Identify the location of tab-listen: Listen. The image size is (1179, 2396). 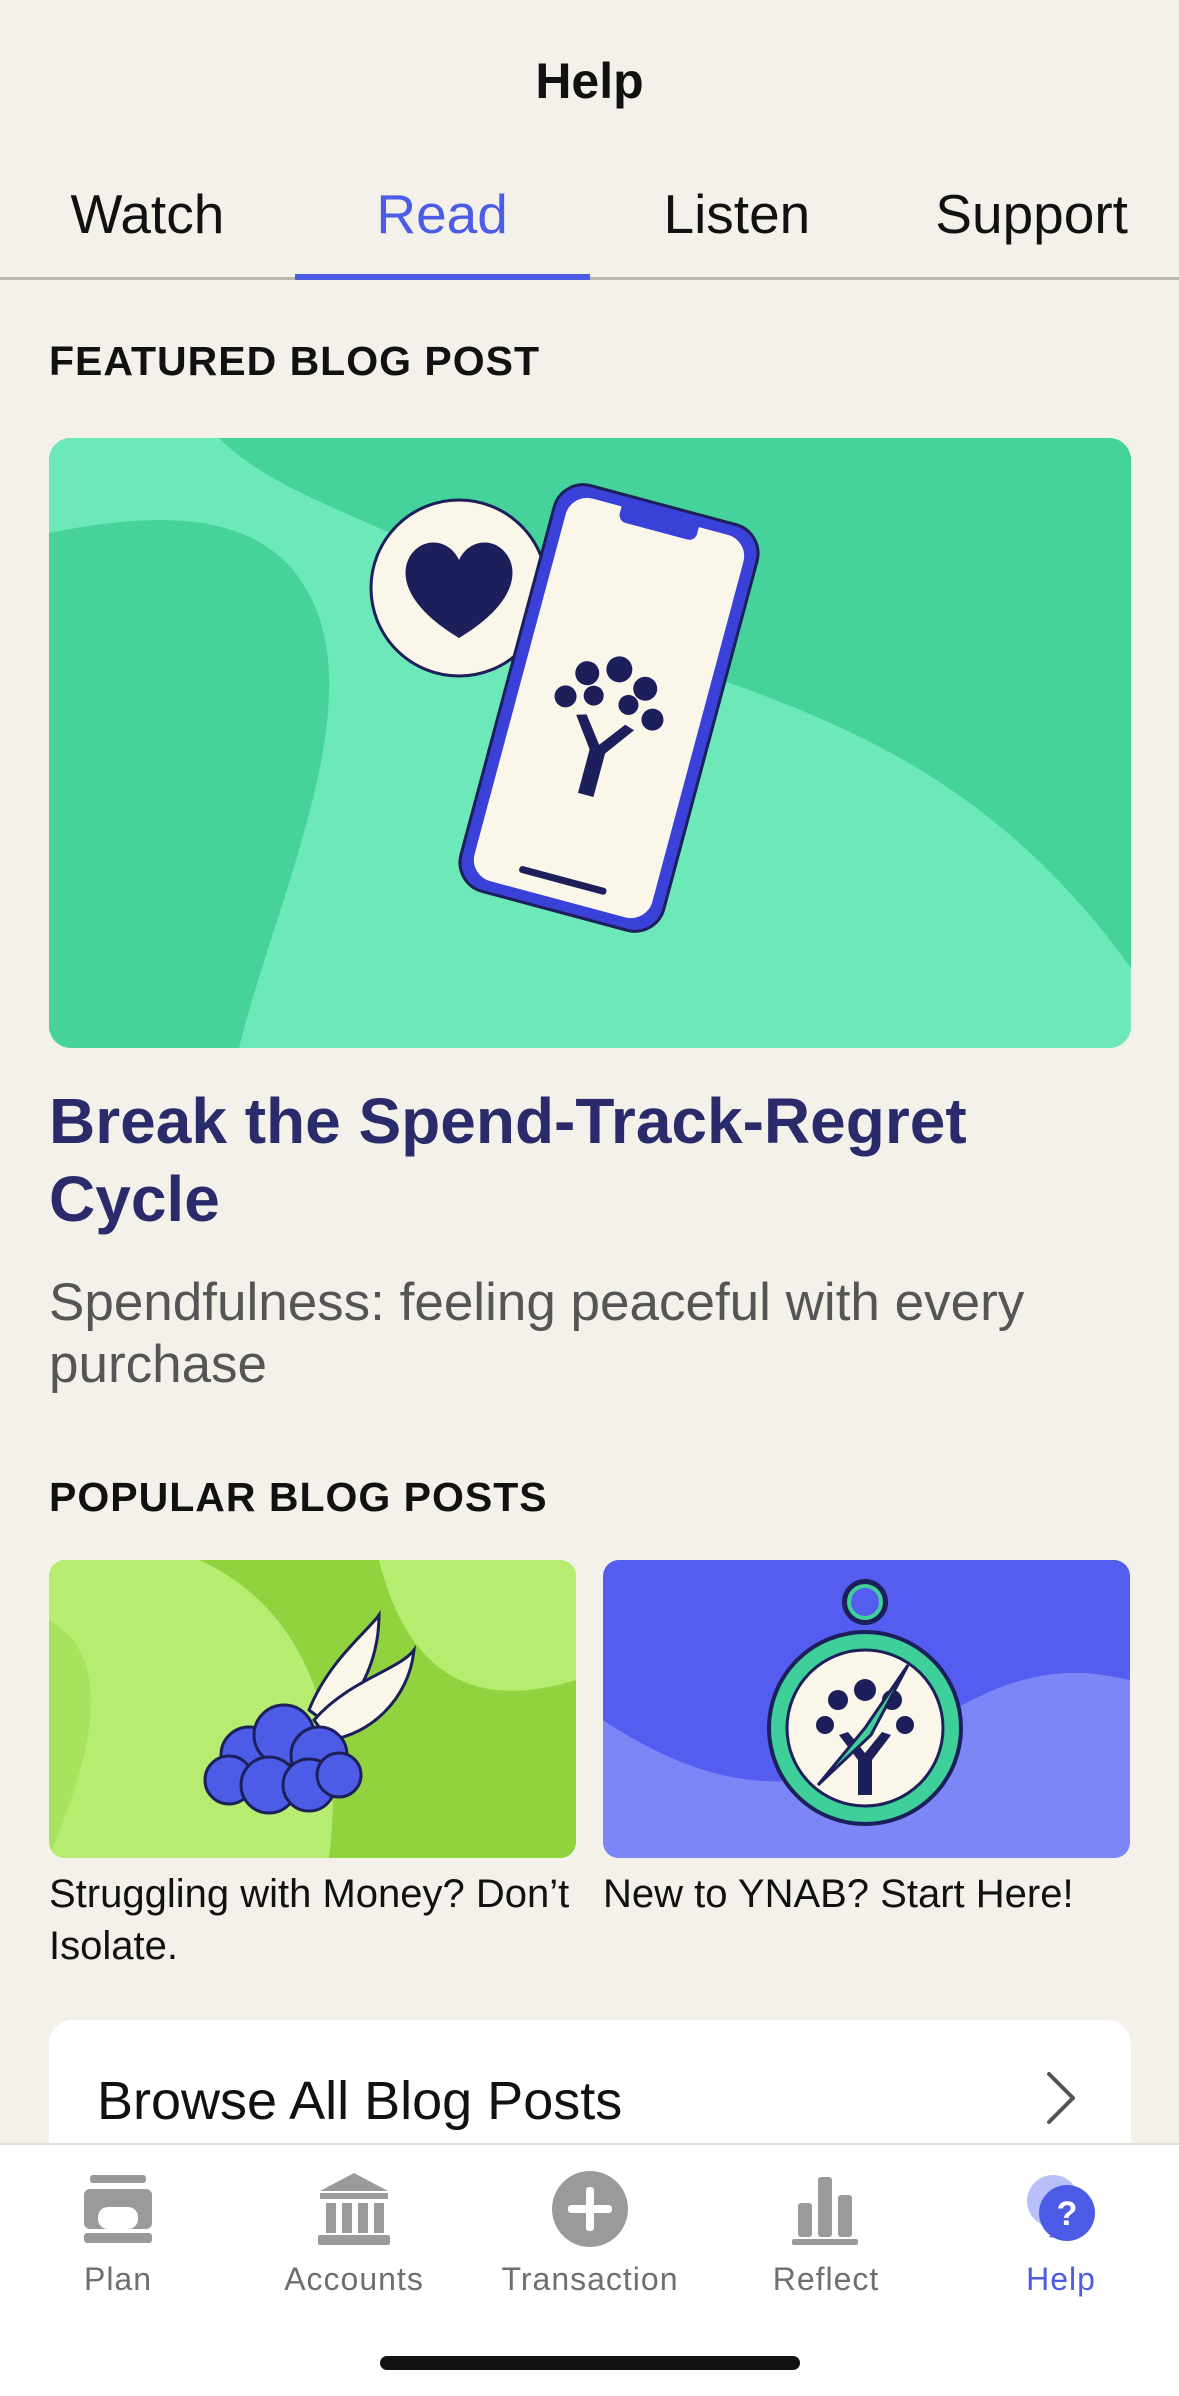
(737, 223).